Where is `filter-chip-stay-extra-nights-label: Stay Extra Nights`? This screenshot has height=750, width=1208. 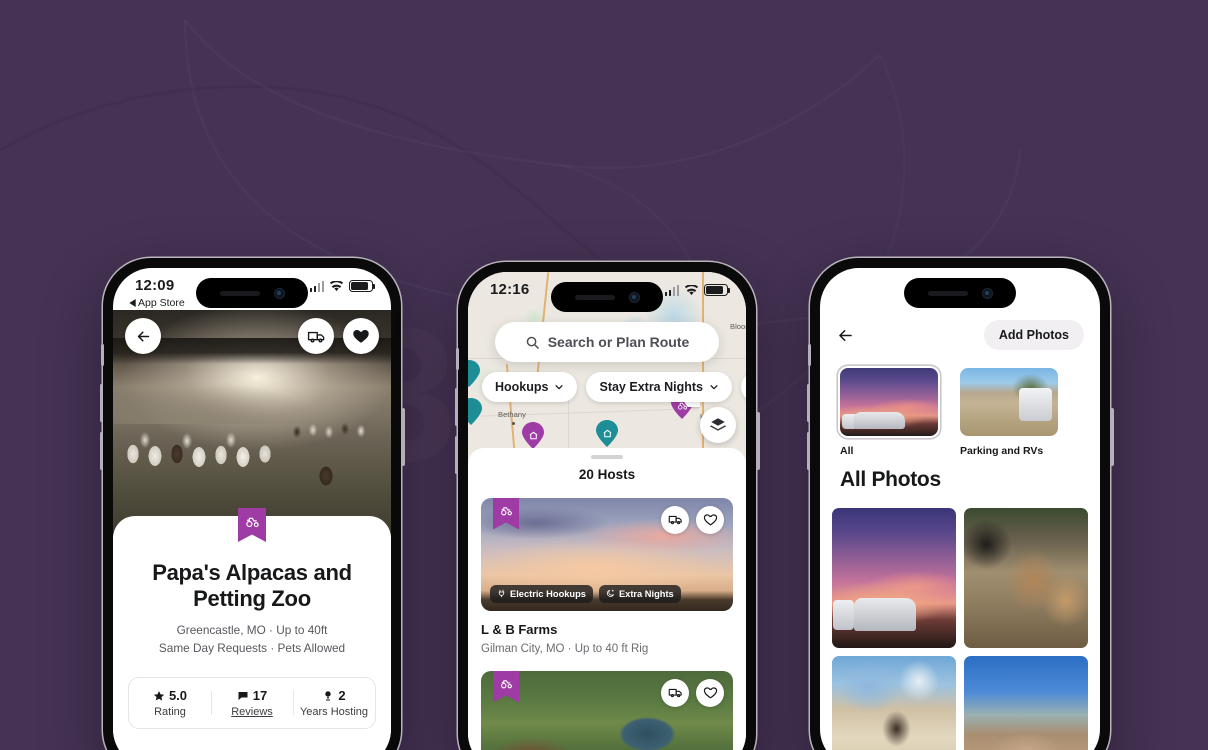 filter-chip-stay-extra-nights-label: Stay Extra Nights is located at coordinates (651, 387).